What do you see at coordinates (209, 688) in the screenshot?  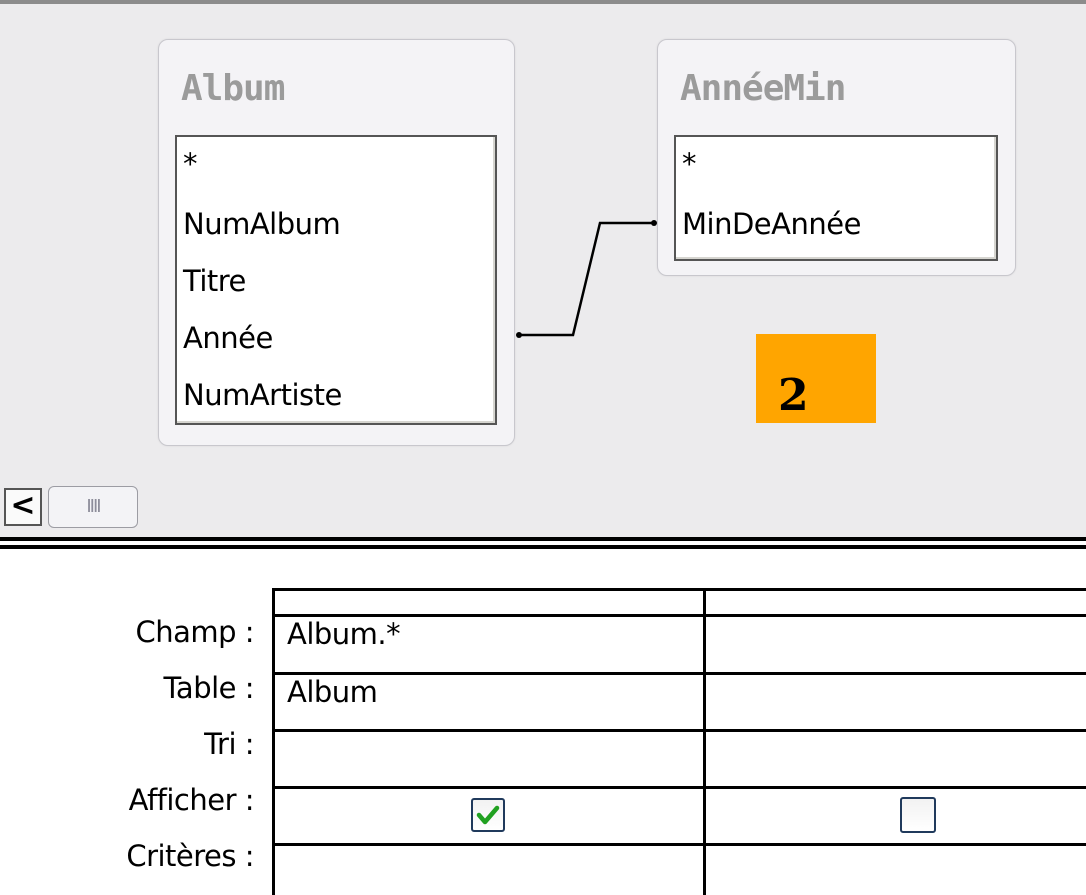 I see `row-label-table: Table :` at bounding box center [209, 688].